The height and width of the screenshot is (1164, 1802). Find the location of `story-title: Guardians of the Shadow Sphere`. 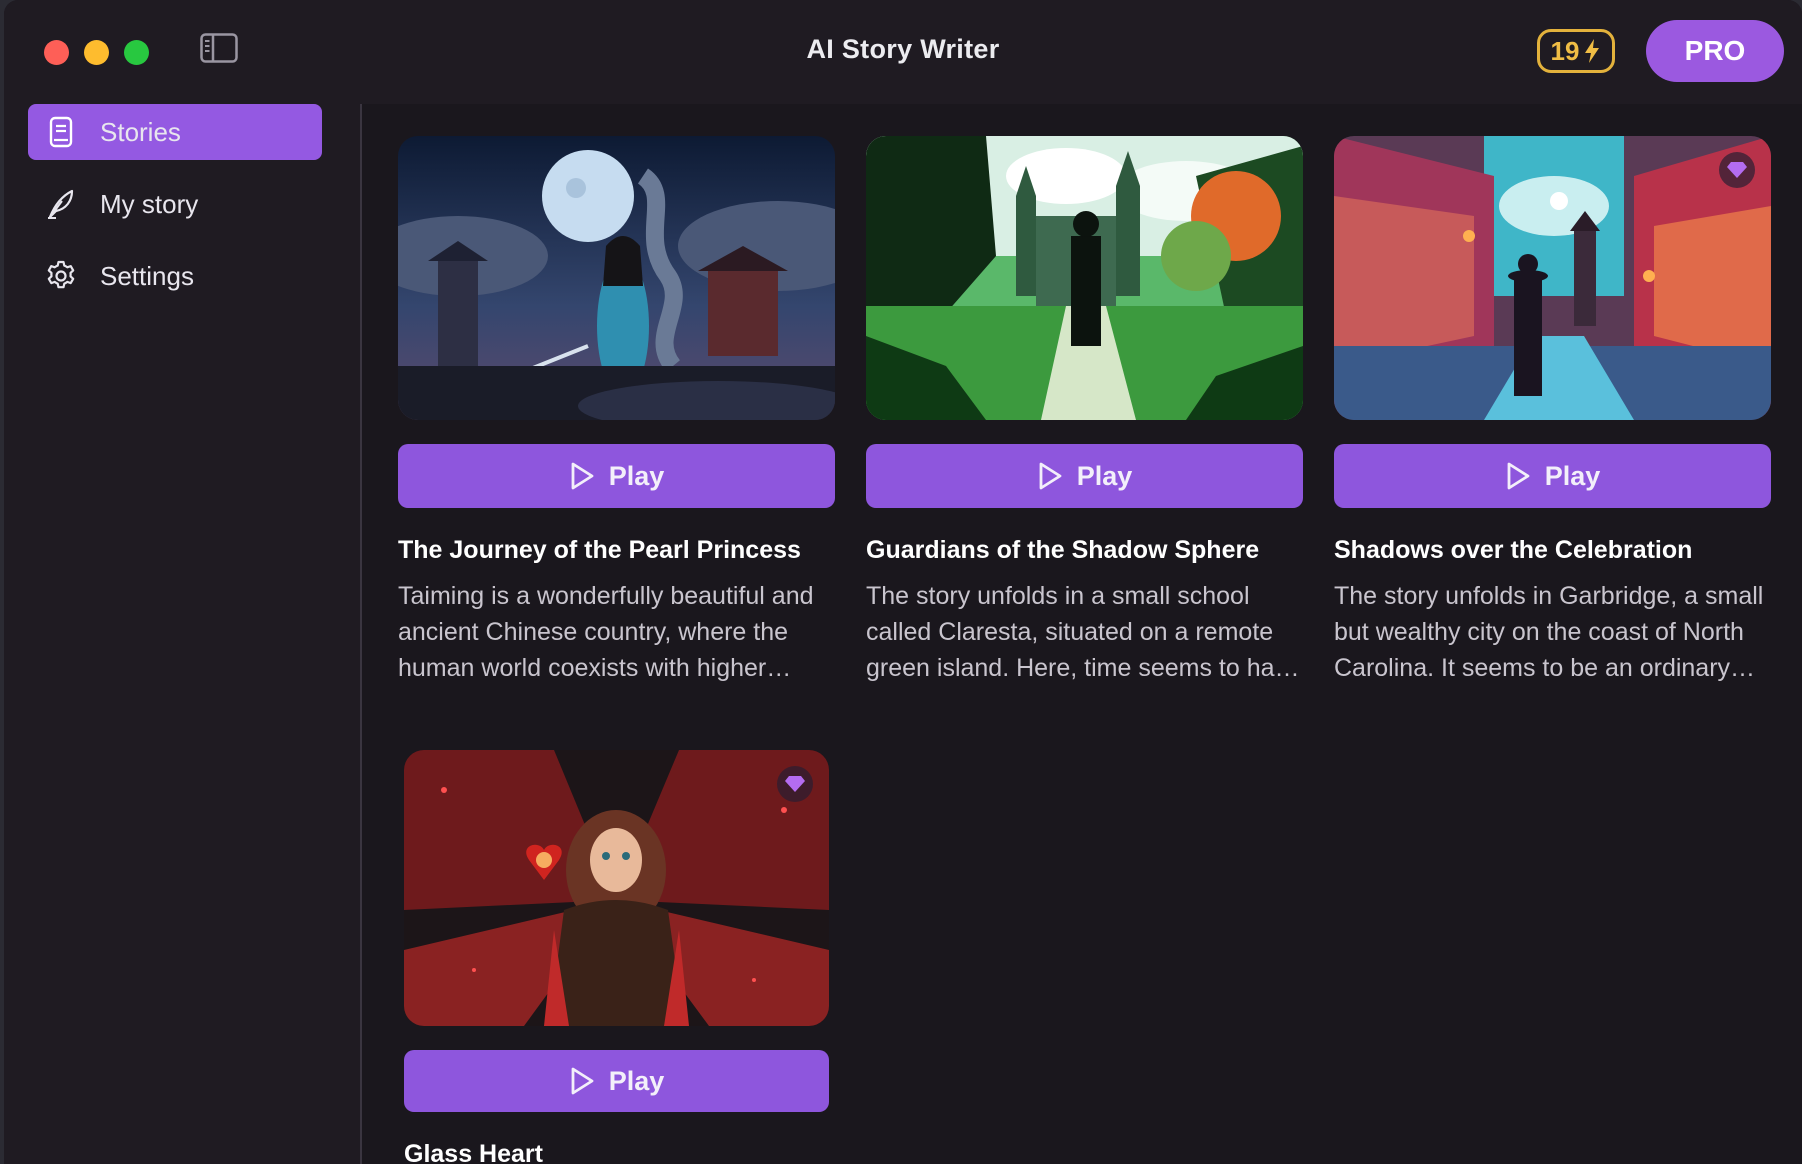

story-title: Guardians of the Shadow Sphere is located at coordinates (1096, 550).